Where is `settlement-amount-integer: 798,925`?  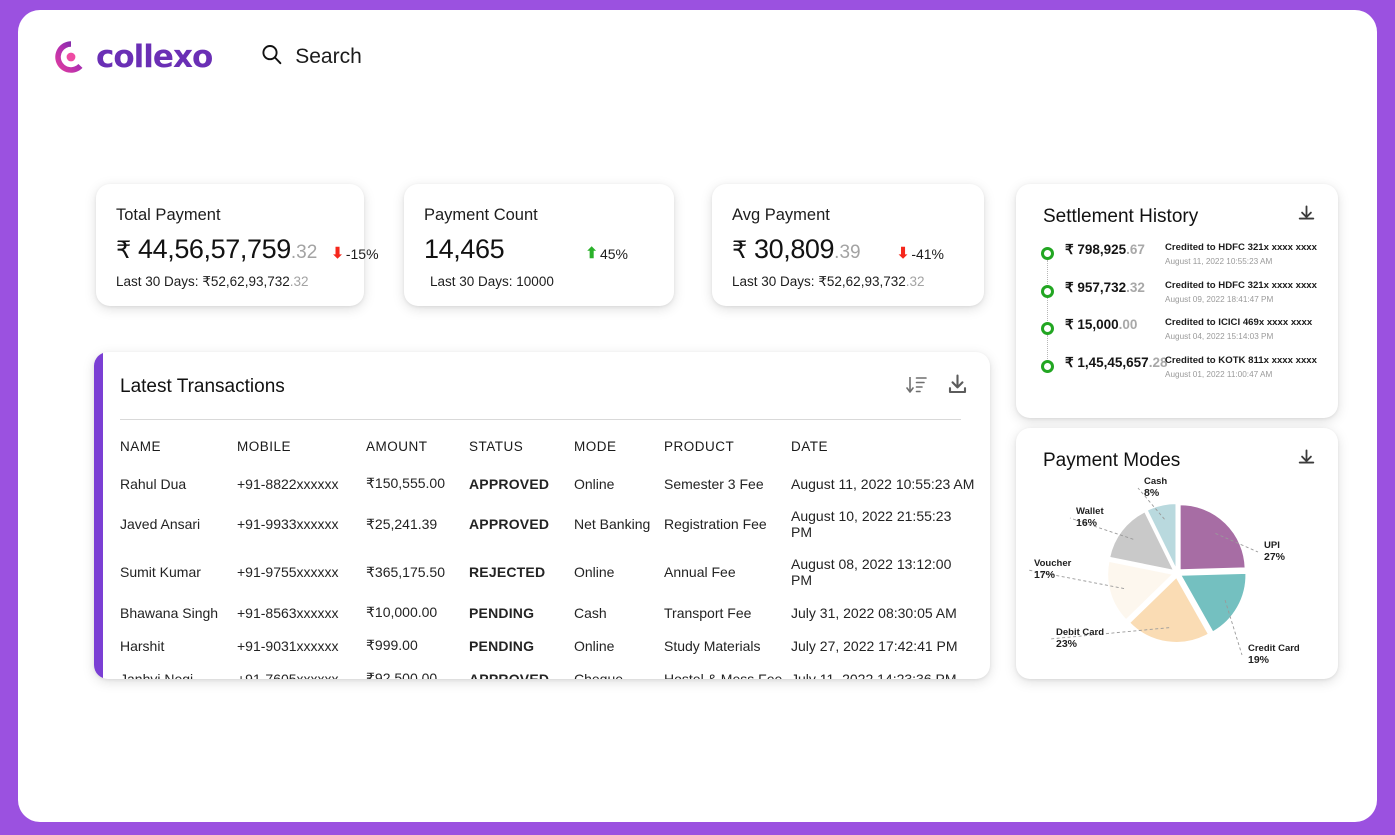
settlement-amount-integer: 798,925 is located at coordinates (1102, 249).